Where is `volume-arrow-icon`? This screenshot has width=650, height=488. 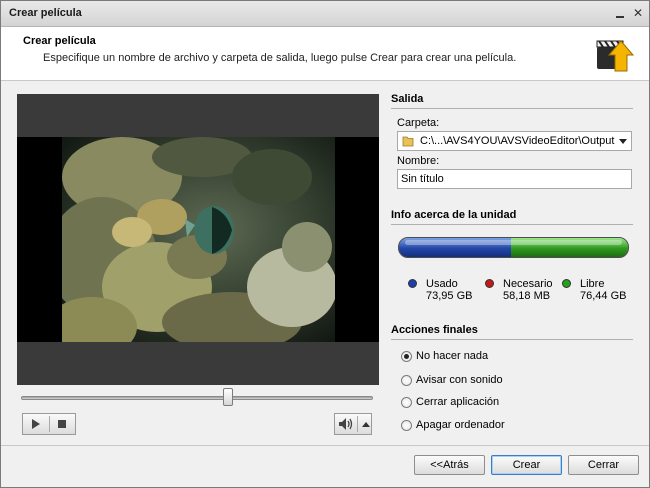 volume-arrow-icon is located at coordinates (366, 424).